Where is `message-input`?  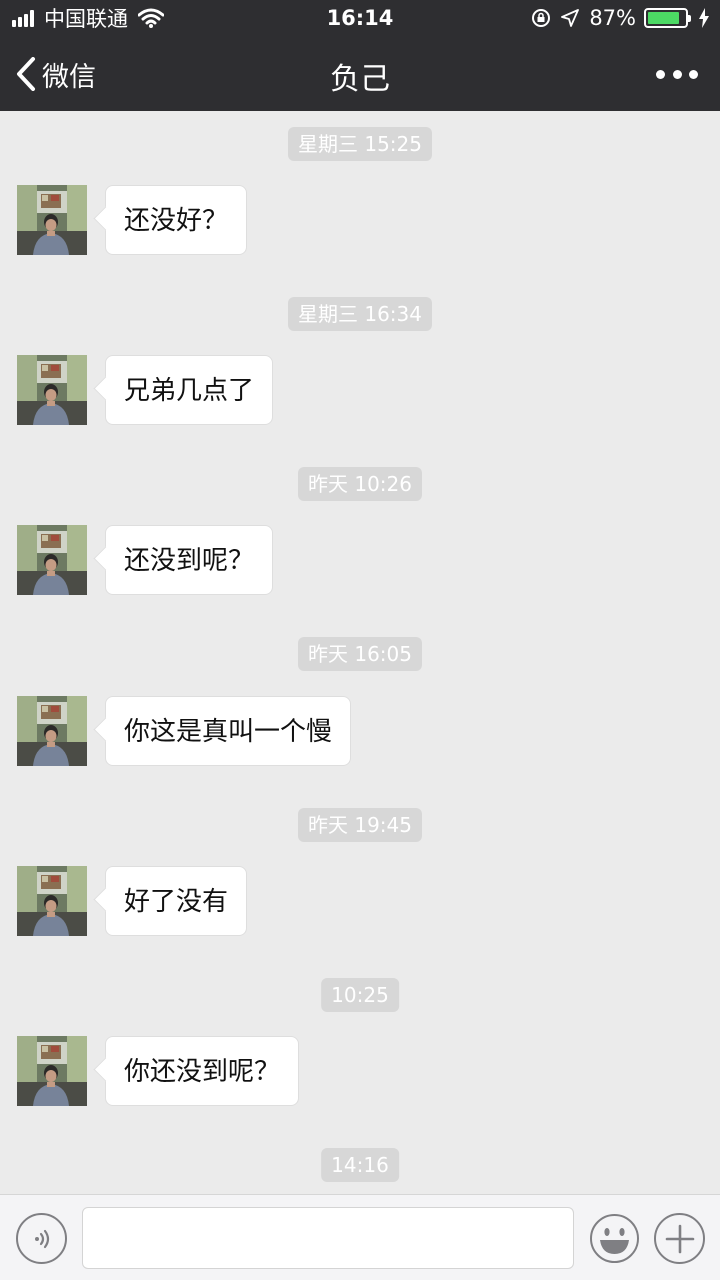 message-input is located at coordinates (328, 1238).